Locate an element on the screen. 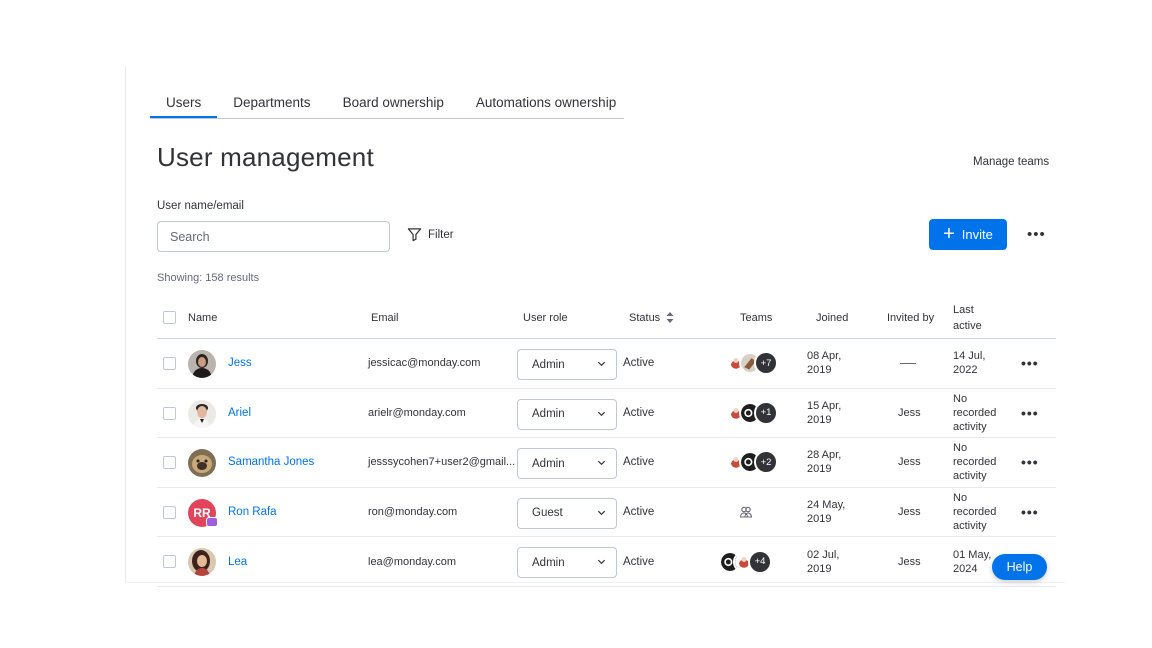 The image size is (1152, 648). user-name-link: Lea is located at coordinates (237, 562).